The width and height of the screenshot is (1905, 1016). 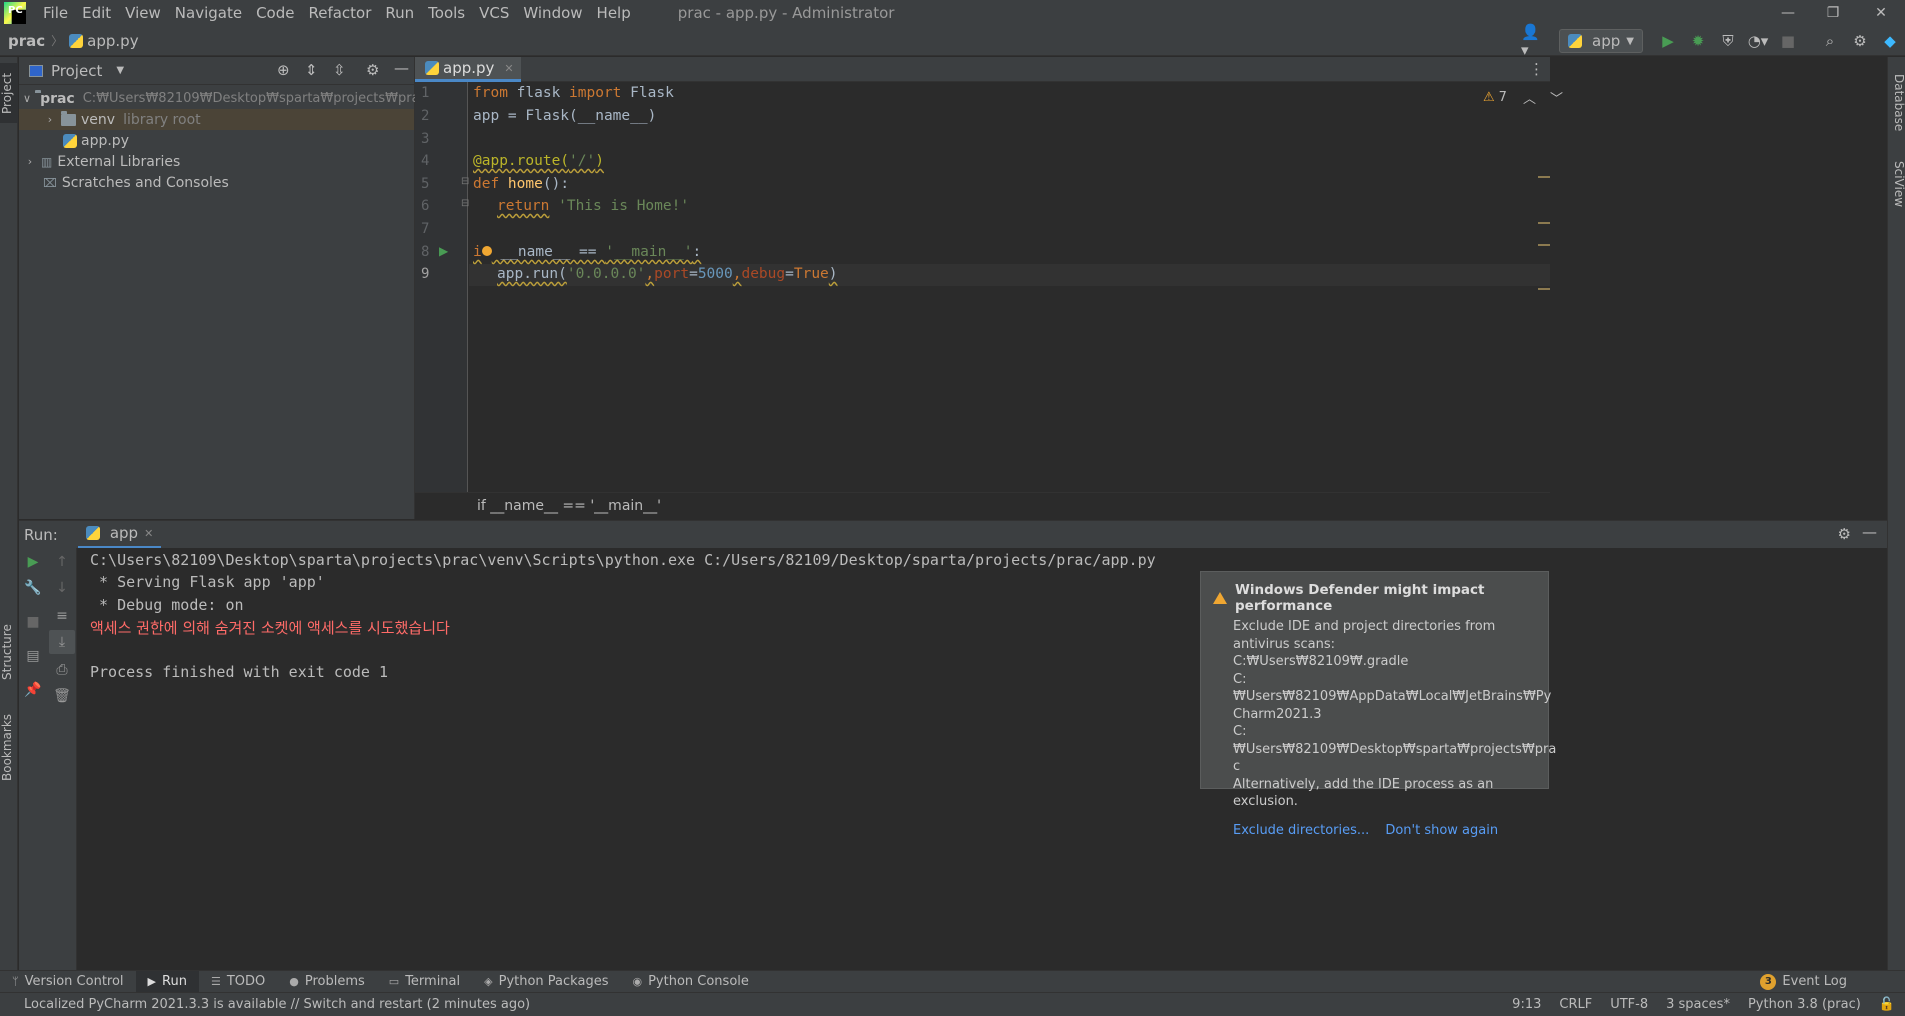 What do you see at coordinates (443, 251) in the screenshot?
I see `run-gutter-icon: ▶` at bounding box center [443, 251].